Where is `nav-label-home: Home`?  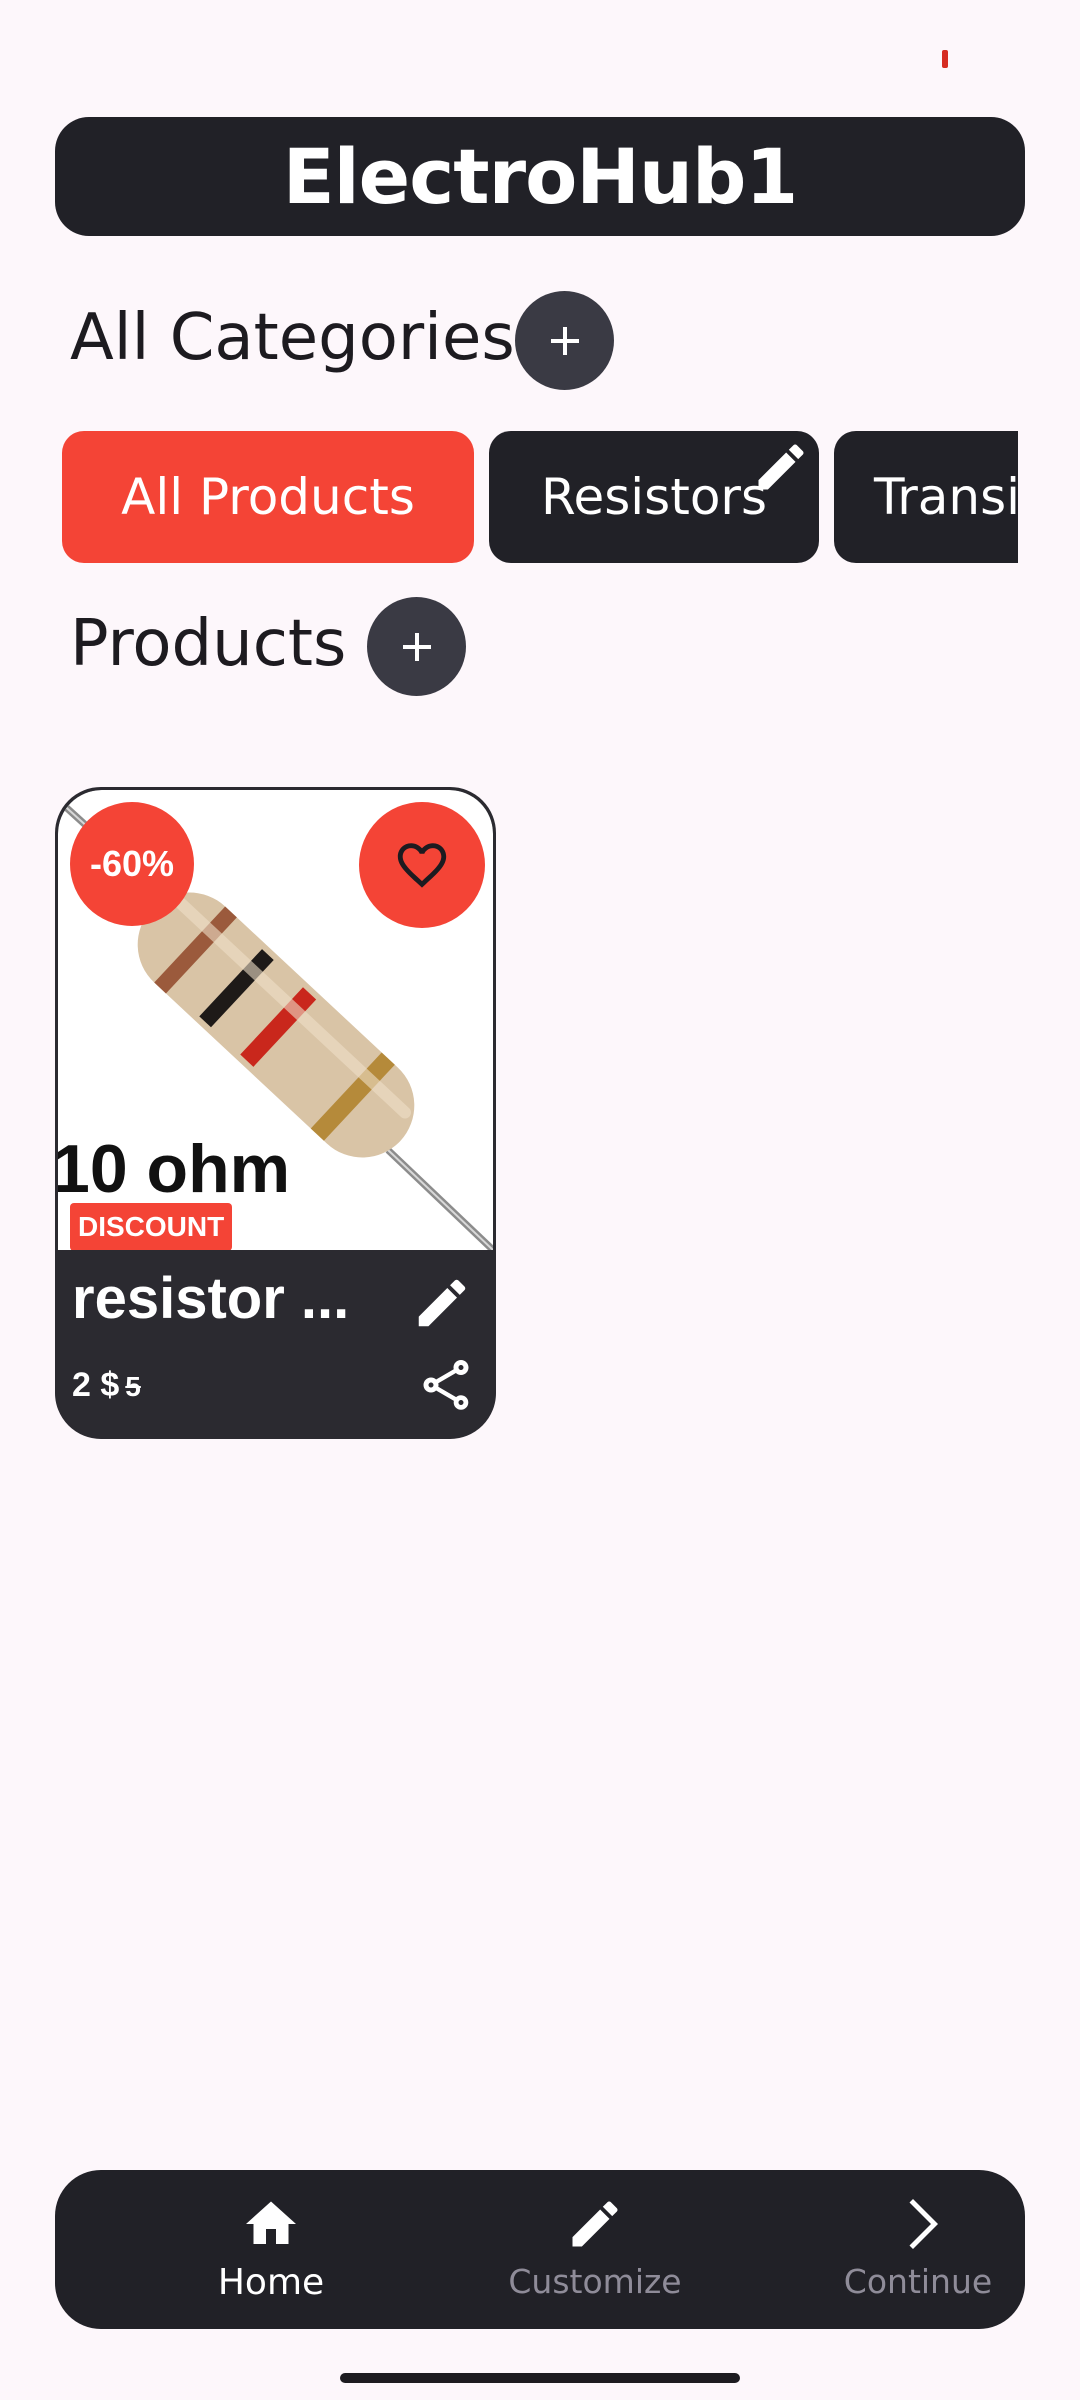
nav-label-home: Home is located at coordinates (271, 2282).